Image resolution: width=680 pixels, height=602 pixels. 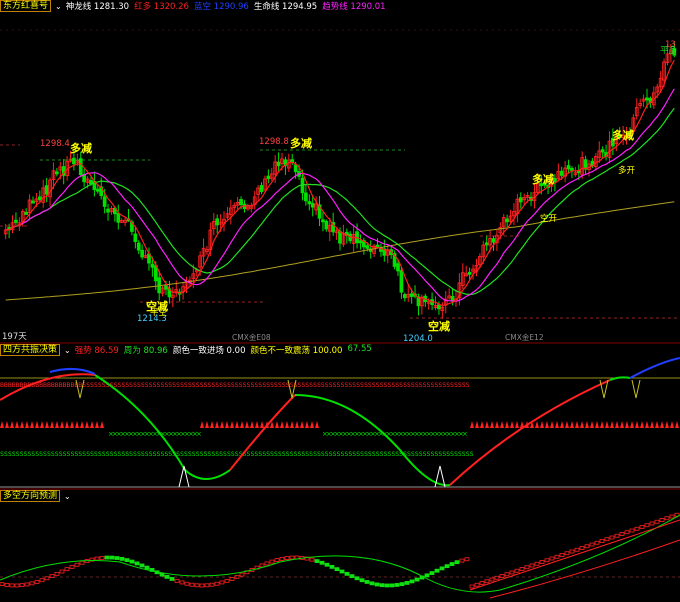 What do you see at coordinates (623, 135) in the screenshot?
I see `duo-jian-4: 多减` at bounding box center [623, 135].